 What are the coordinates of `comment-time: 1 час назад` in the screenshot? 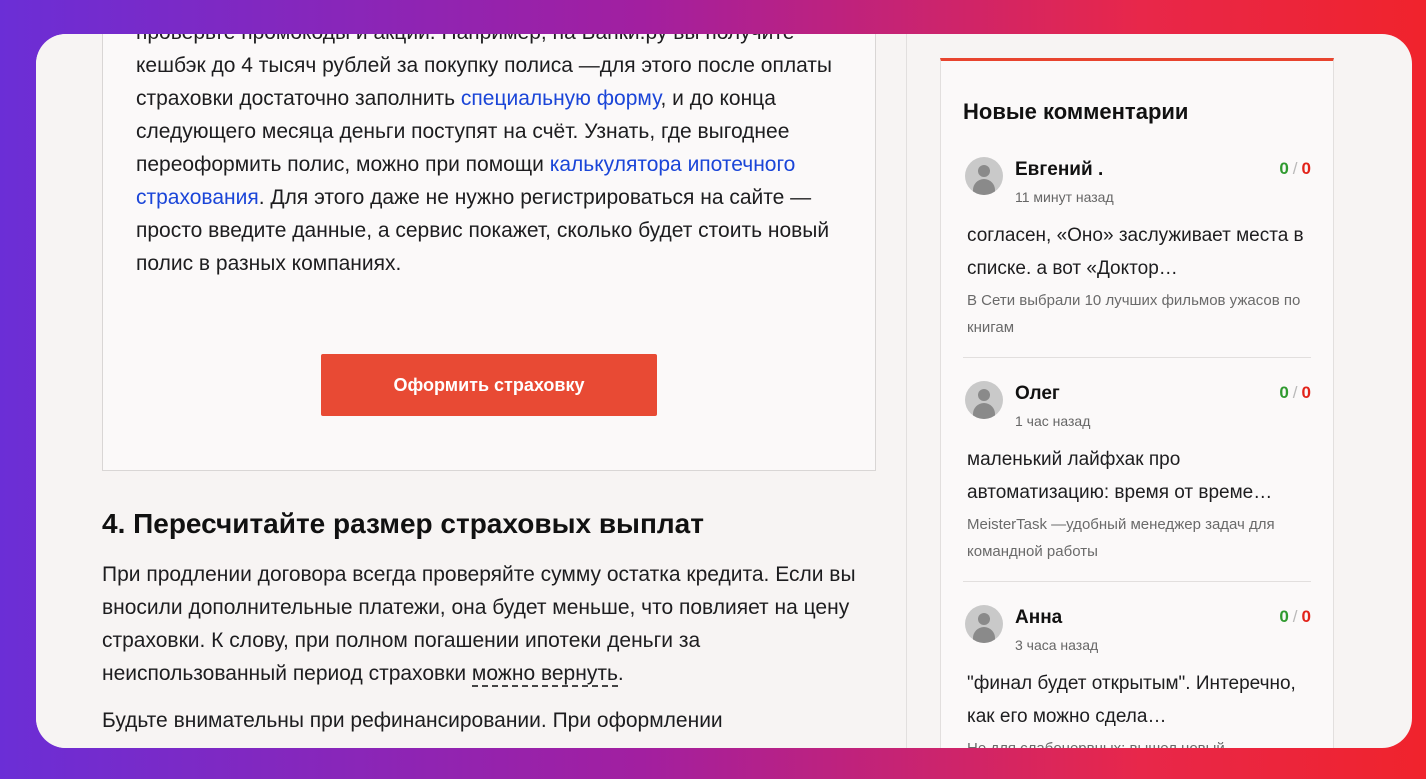 It's located at (1053, 421).